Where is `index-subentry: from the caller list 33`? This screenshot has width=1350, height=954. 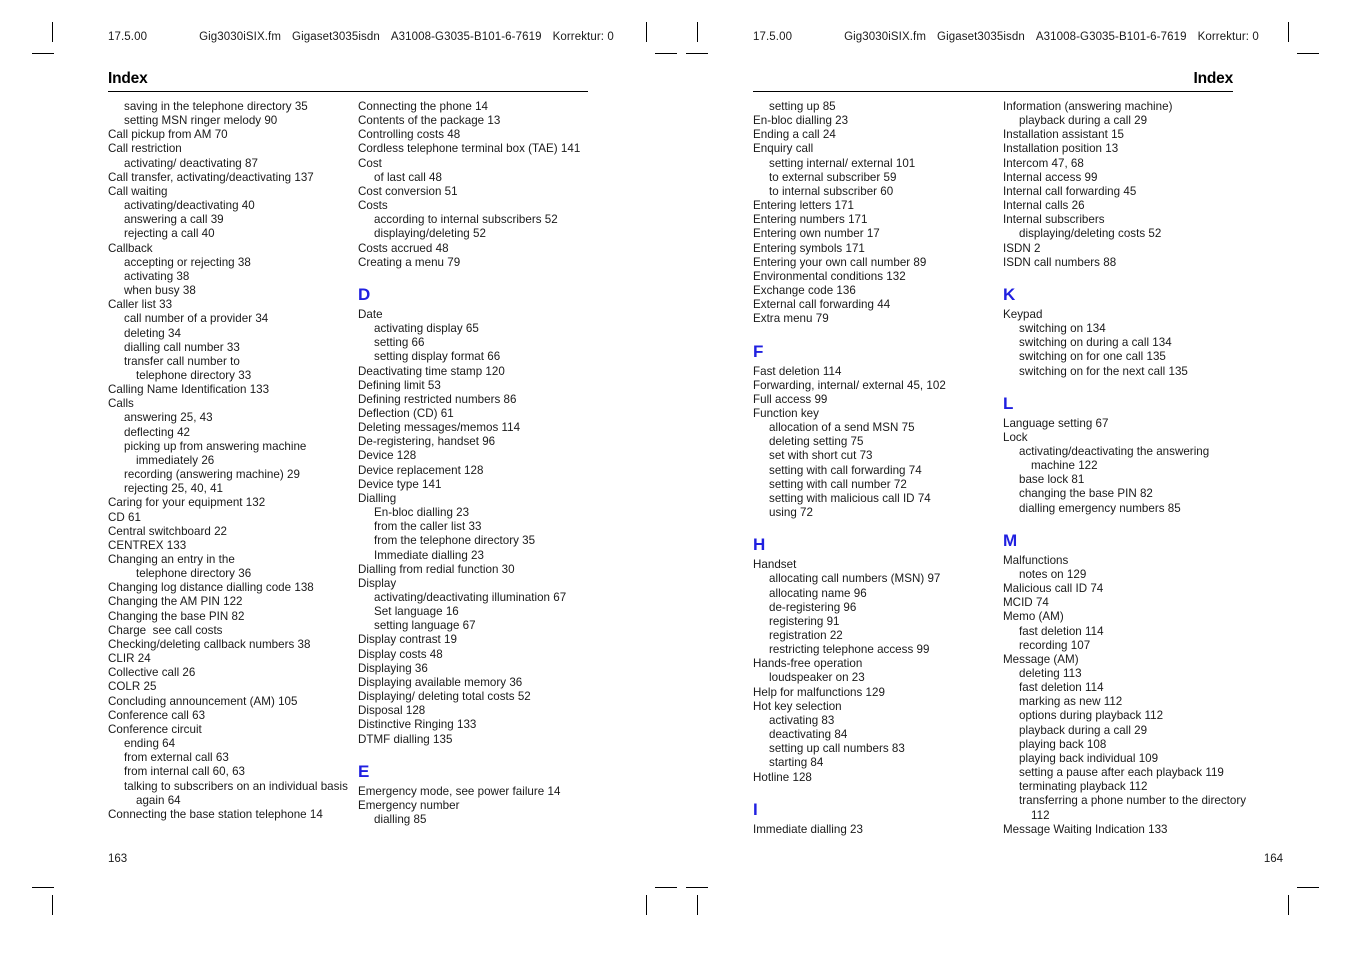 index-subentry: from the caller list 33 is located at coordinates (428, 527).